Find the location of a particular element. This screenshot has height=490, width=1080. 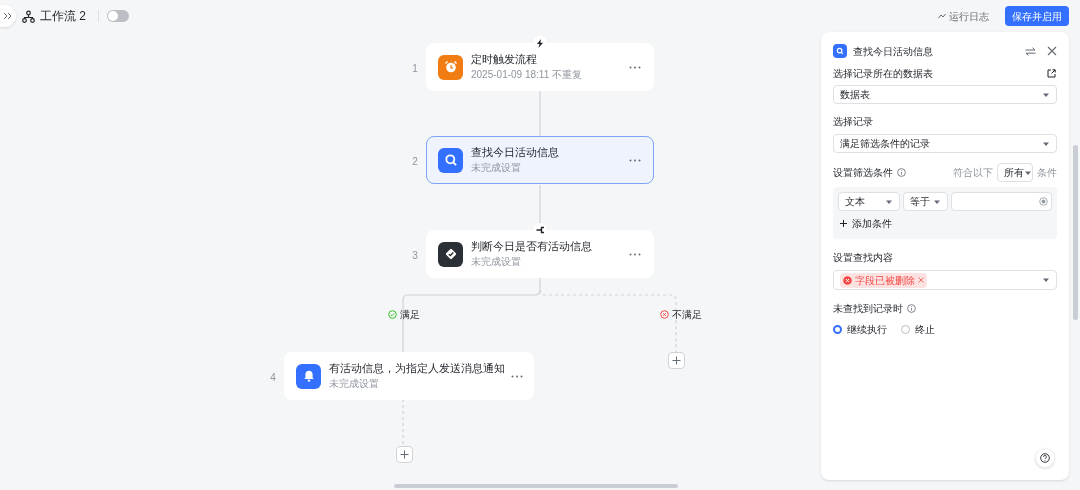

record-select: 满足筛选条件的记录 is located at coordinates (945, 143).